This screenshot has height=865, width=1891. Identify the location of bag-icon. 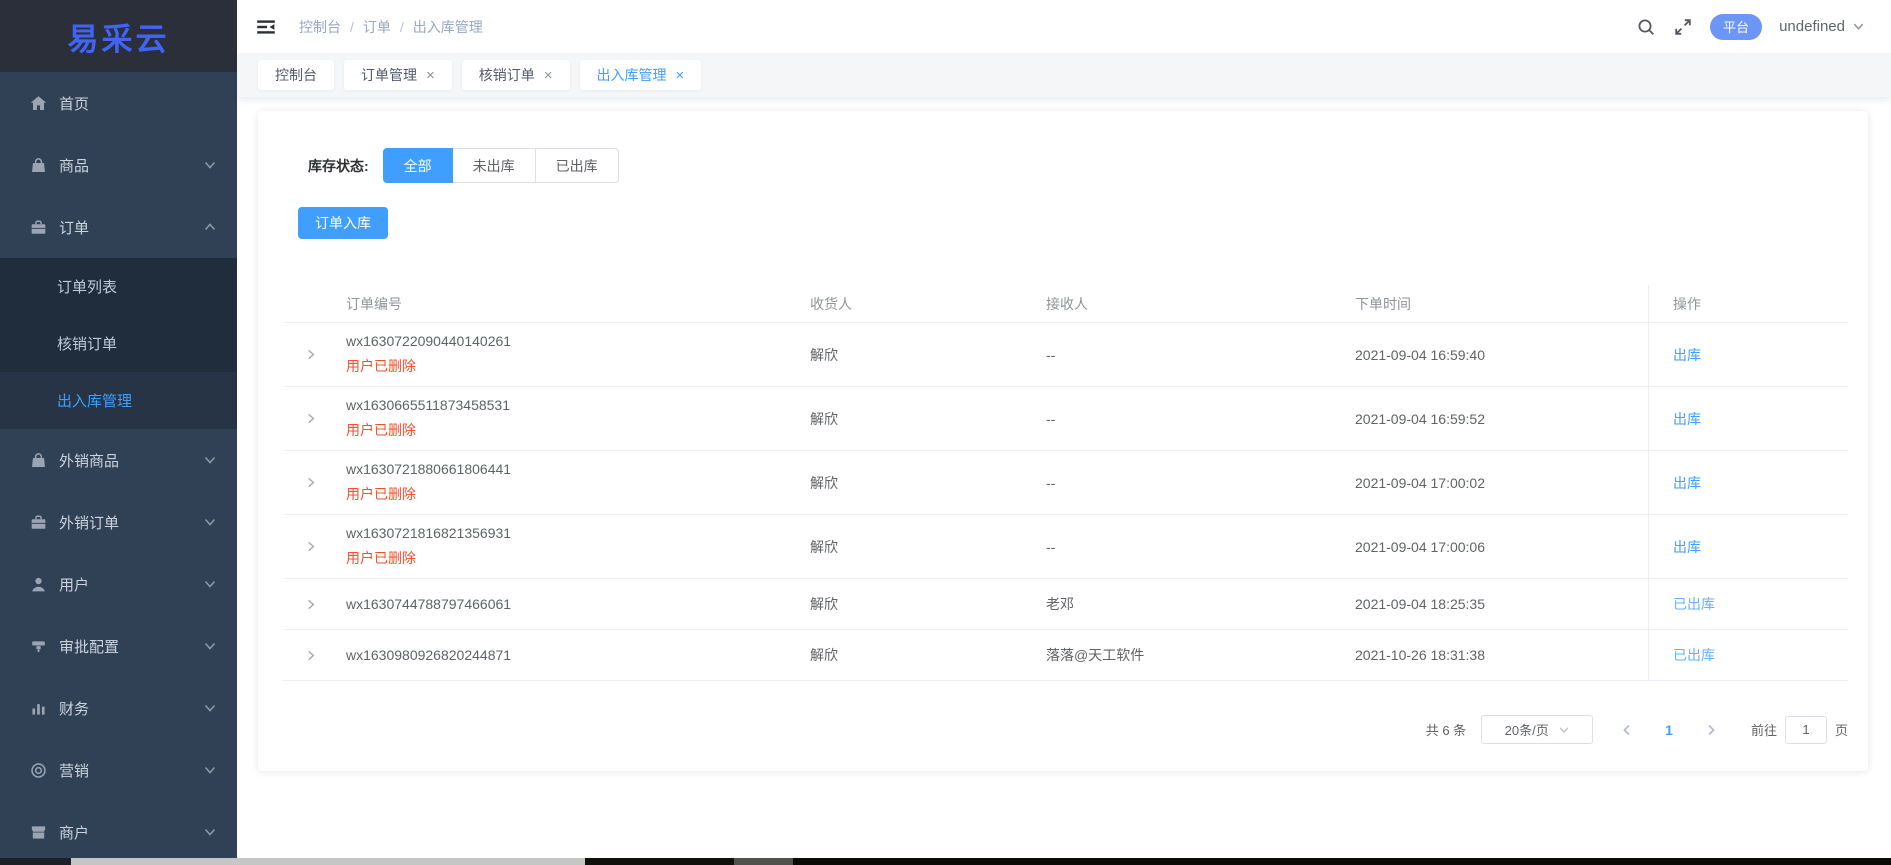
(38, 165).